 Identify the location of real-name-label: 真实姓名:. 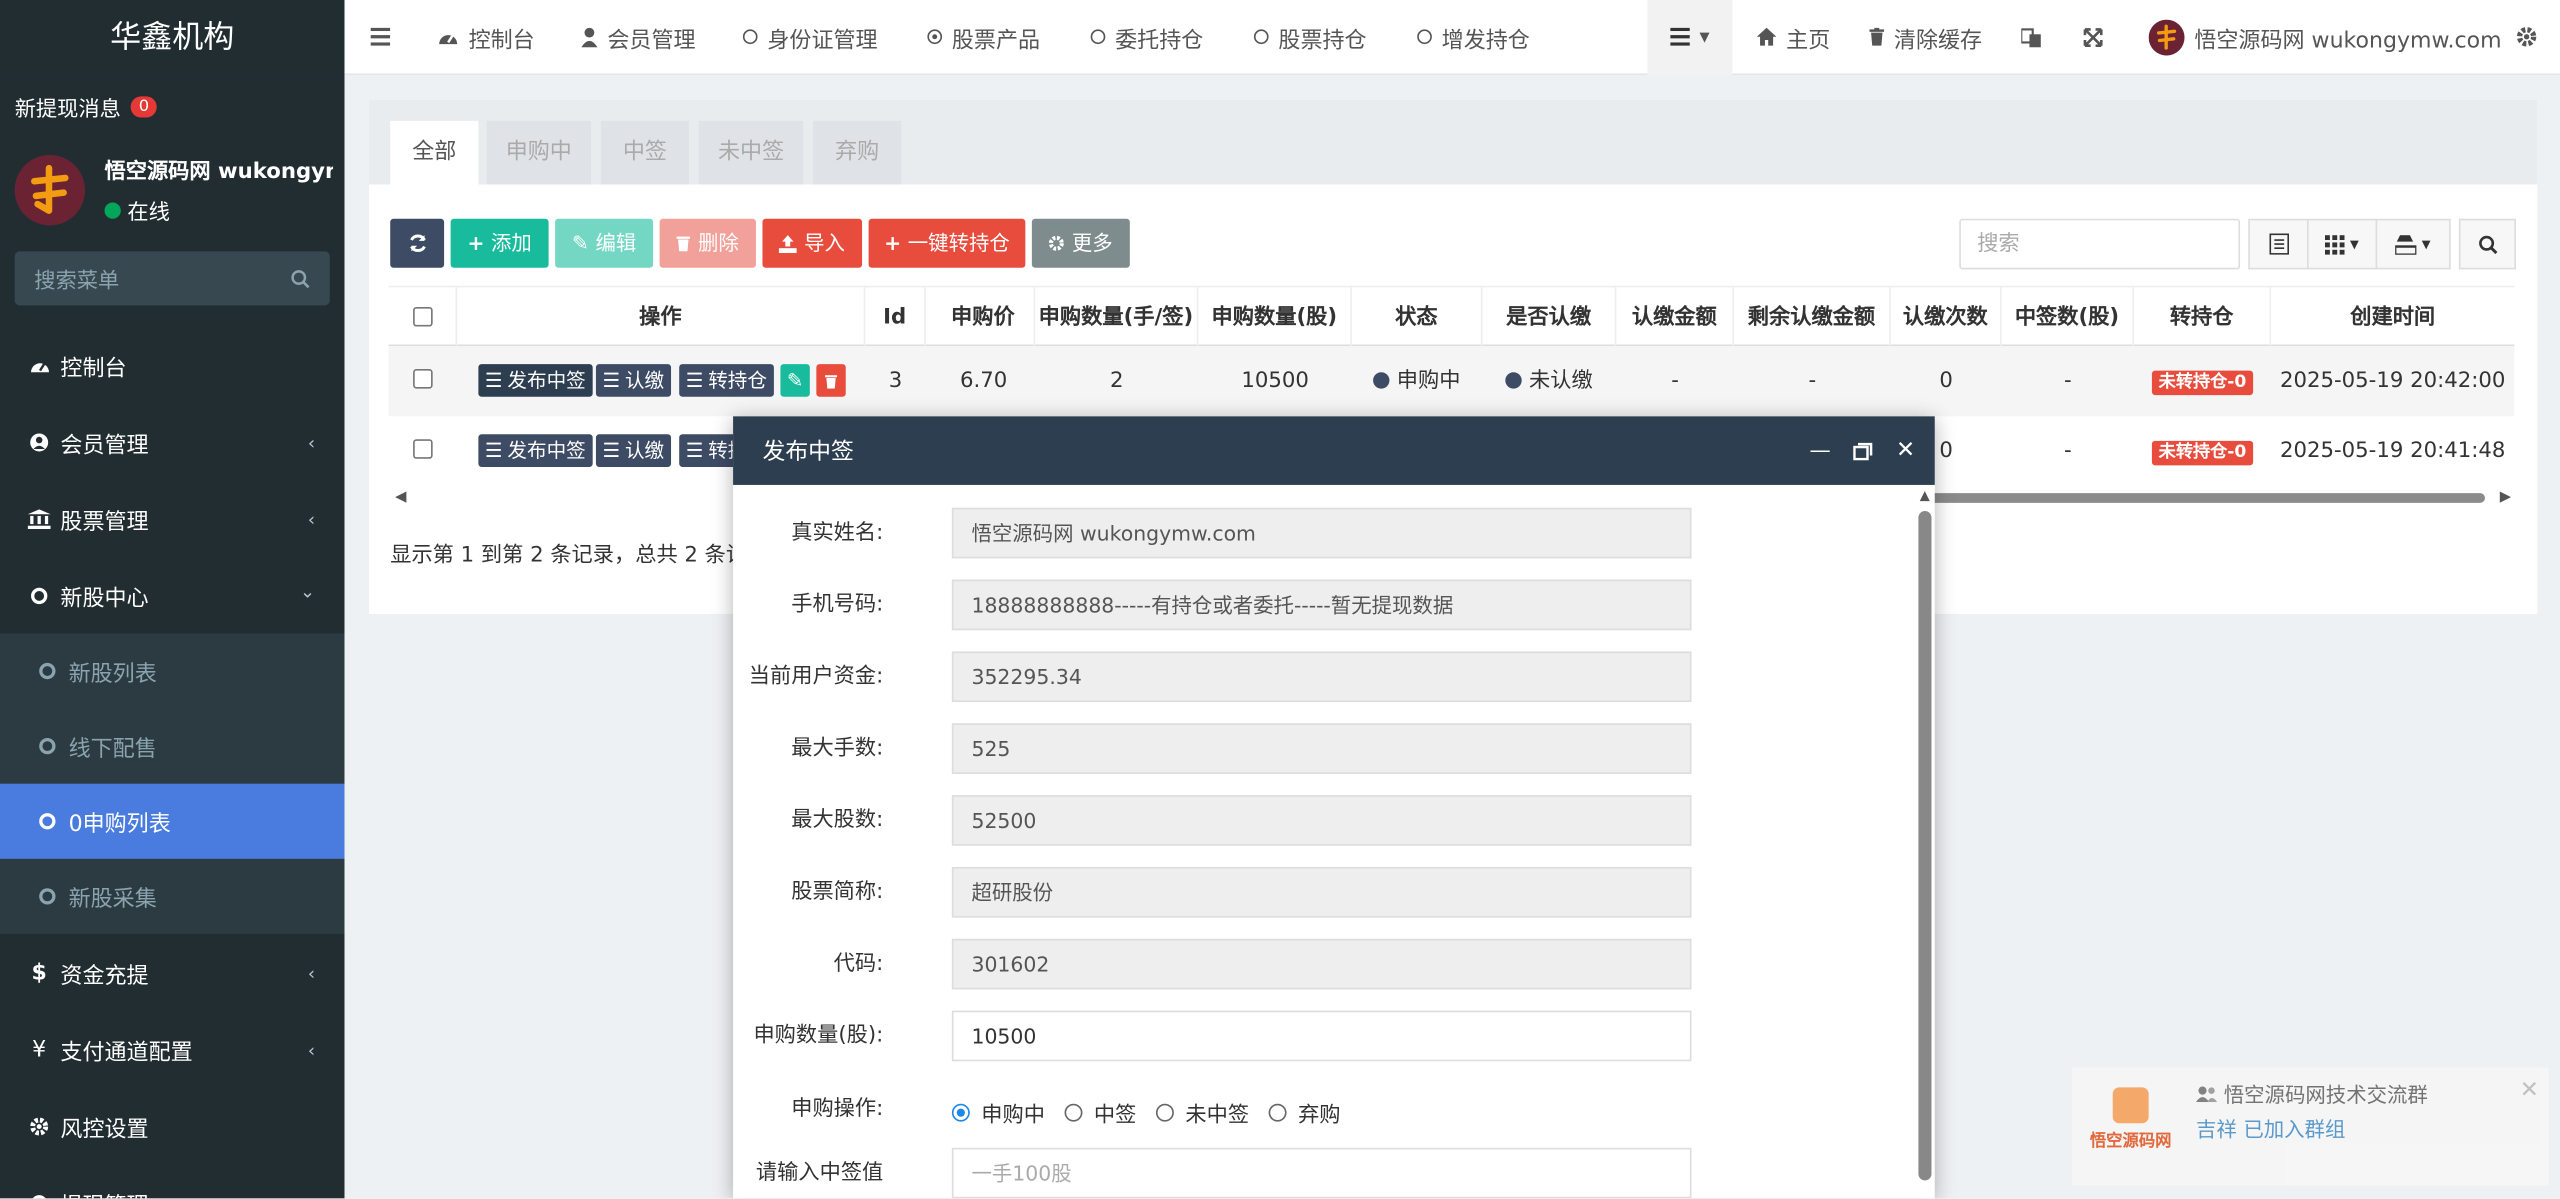
(837, 533).